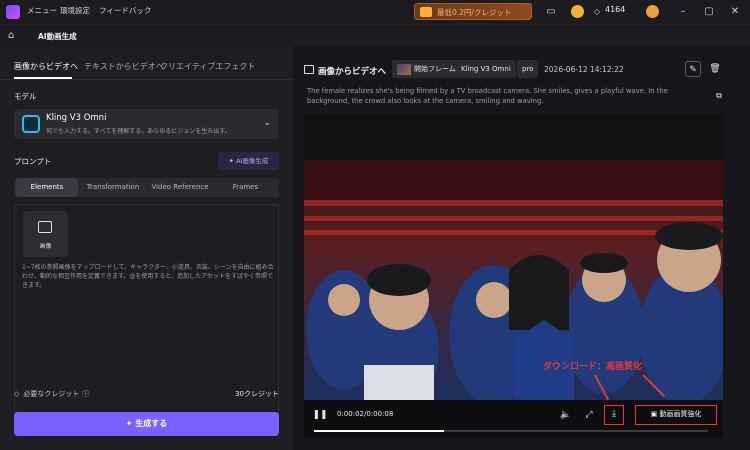 The width and height of the screenshot is (750, 450). I want to click on divider, so click(146, 79).